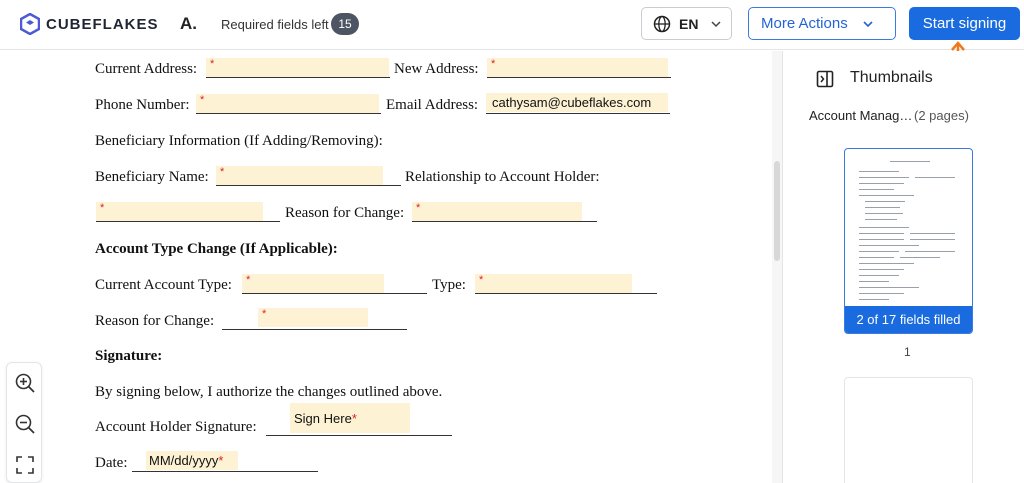  I want to click on reason-change-field-1: *, so click(497, 211).